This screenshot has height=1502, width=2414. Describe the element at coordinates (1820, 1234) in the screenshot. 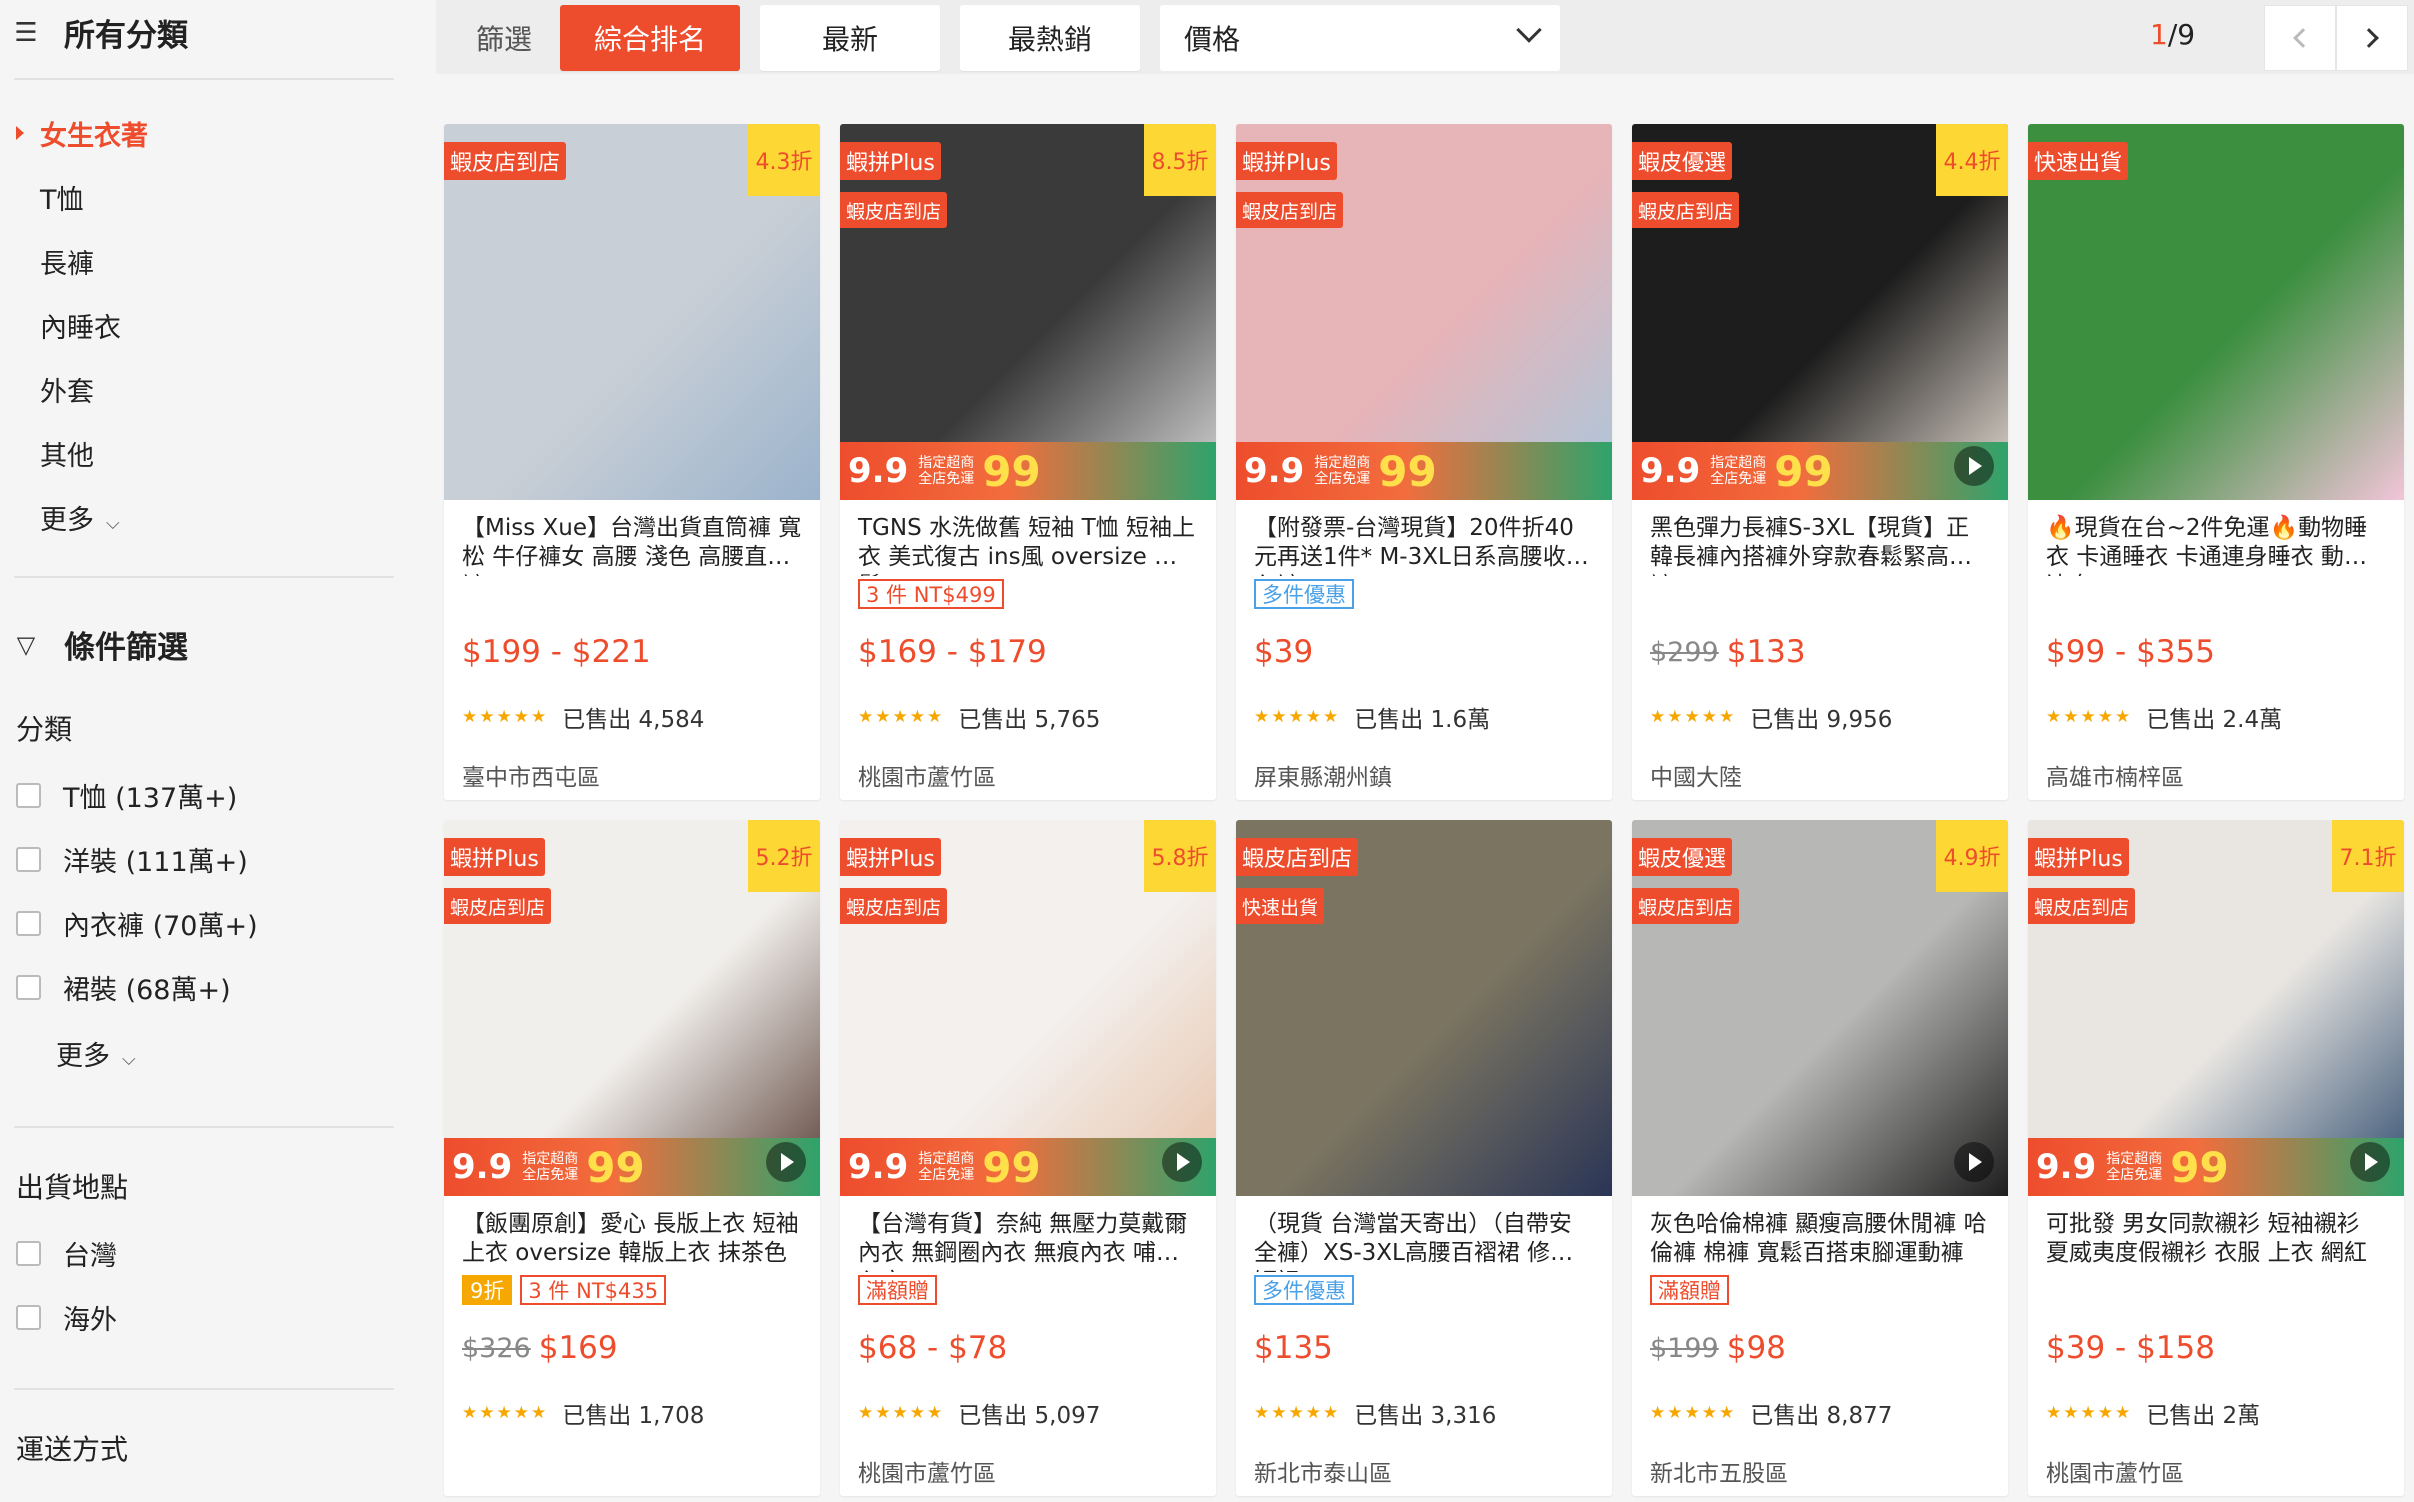

I see `product-title: 灰色哈倫棉褲 顯瘦高腰休閒褲 哈倫褲 棉褲 寬鬆百搭束腳運動褲` at that location.